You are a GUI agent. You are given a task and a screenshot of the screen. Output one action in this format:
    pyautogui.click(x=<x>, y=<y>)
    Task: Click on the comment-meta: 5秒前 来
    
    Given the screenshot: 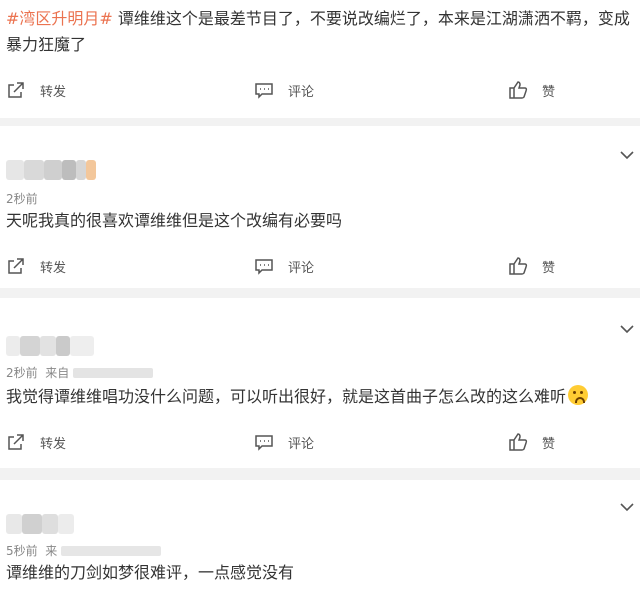 What is the action you would take?
    pyautogui.click(x=84, y=550)
    